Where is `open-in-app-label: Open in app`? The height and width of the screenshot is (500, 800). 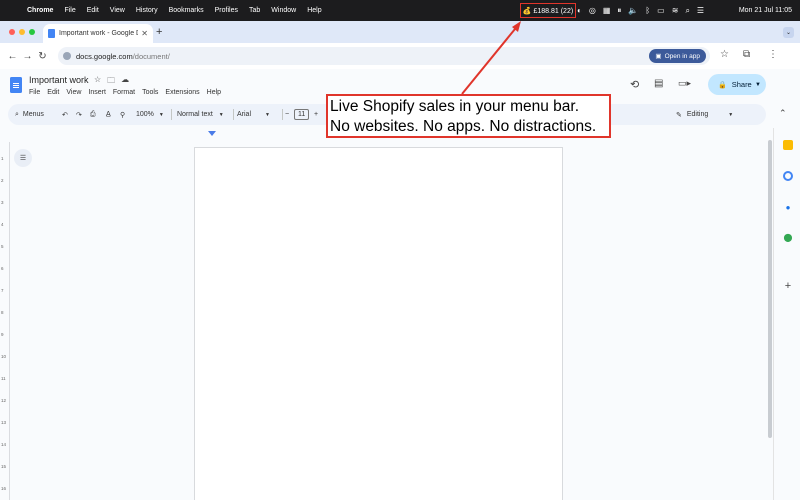 open-in-app-label: Open in app is located at coordinates (682, 56).